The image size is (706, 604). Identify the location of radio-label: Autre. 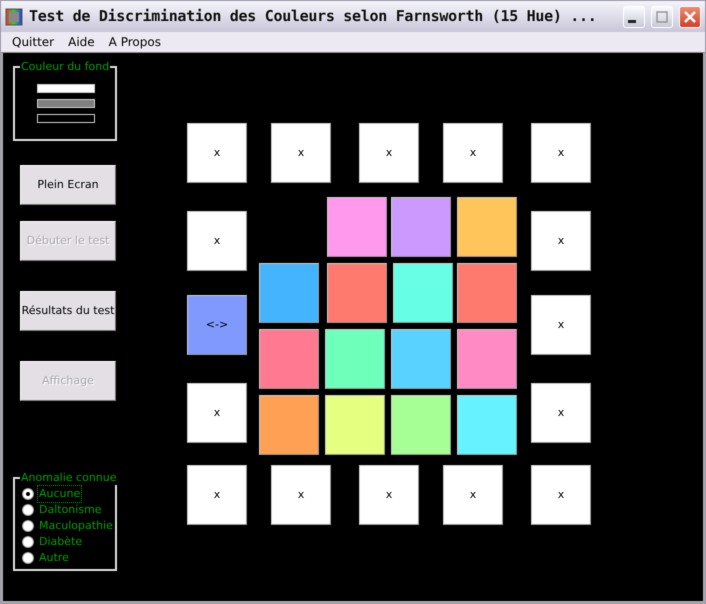
(54, 558).